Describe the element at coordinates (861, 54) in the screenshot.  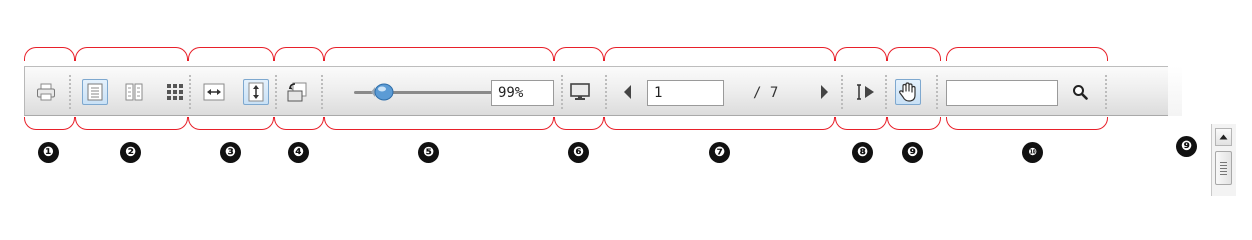
I see `callout-bracket-8-top` at that location.